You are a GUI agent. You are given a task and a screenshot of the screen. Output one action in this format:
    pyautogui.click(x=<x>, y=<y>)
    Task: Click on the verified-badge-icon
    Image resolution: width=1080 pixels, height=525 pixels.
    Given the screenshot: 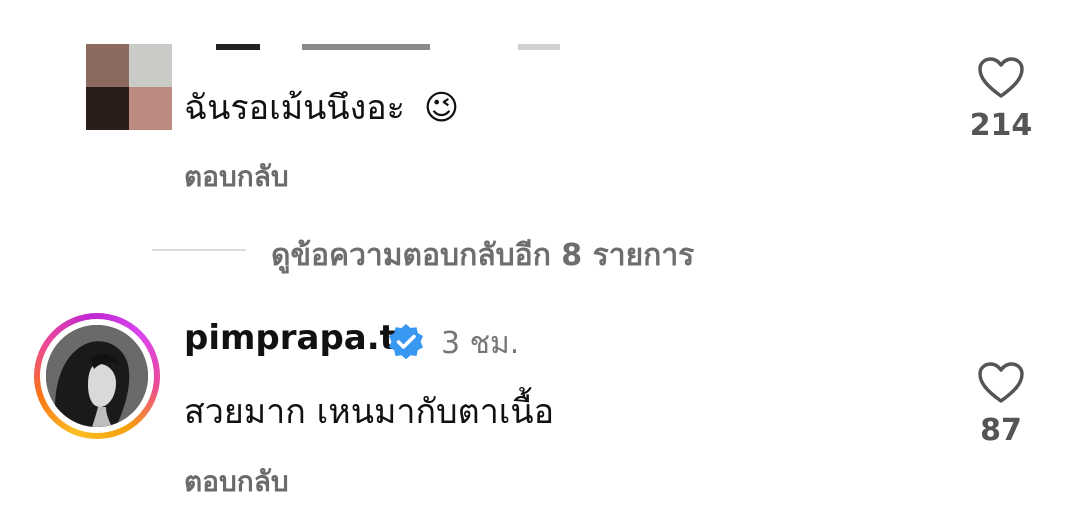 What is the action you would take?
    pyautogui.click(x=406, y=342)
    